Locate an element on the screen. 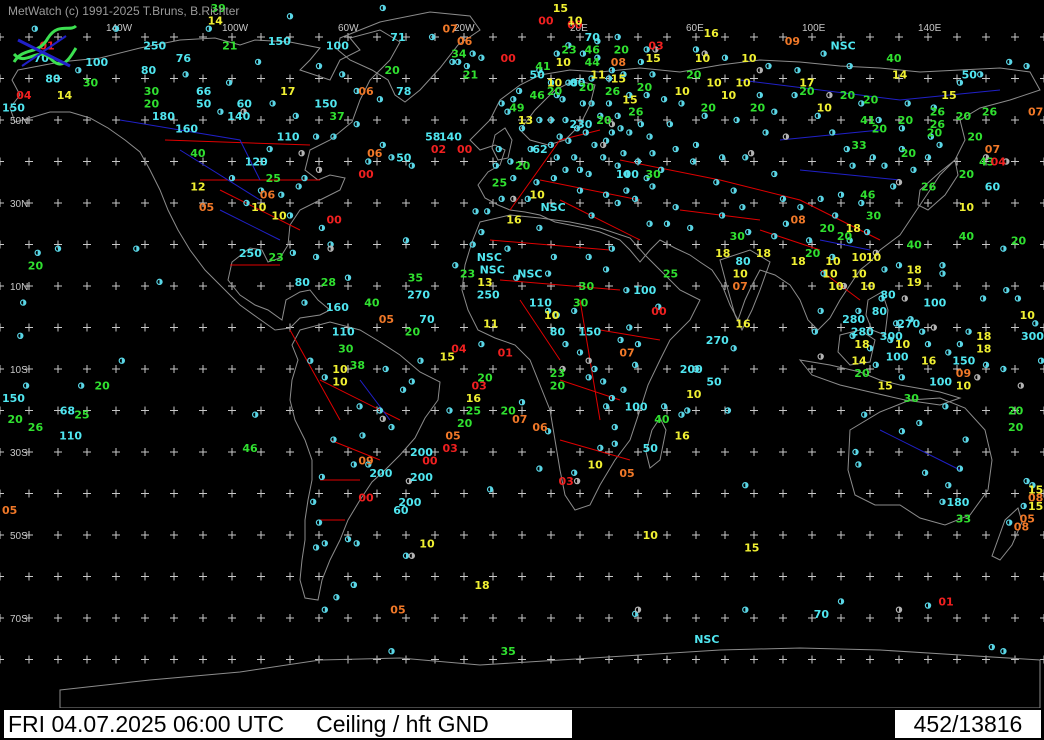  observation-value: 120 is located at coordinates (256, 162).